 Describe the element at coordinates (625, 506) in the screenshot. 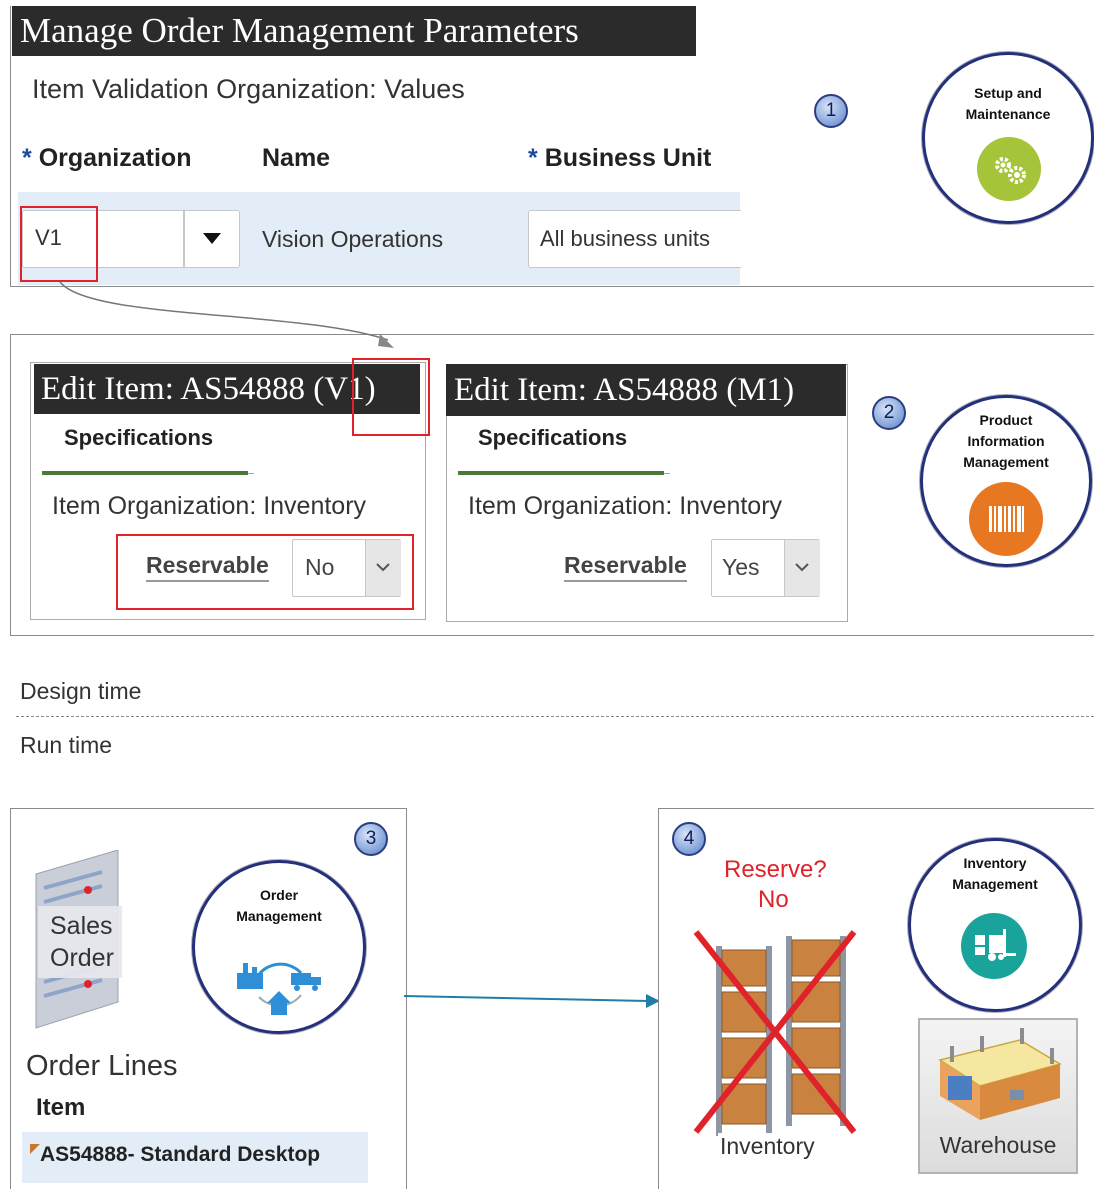

I see `card-m1-org-line: Item Organization: Inventory` at that location.